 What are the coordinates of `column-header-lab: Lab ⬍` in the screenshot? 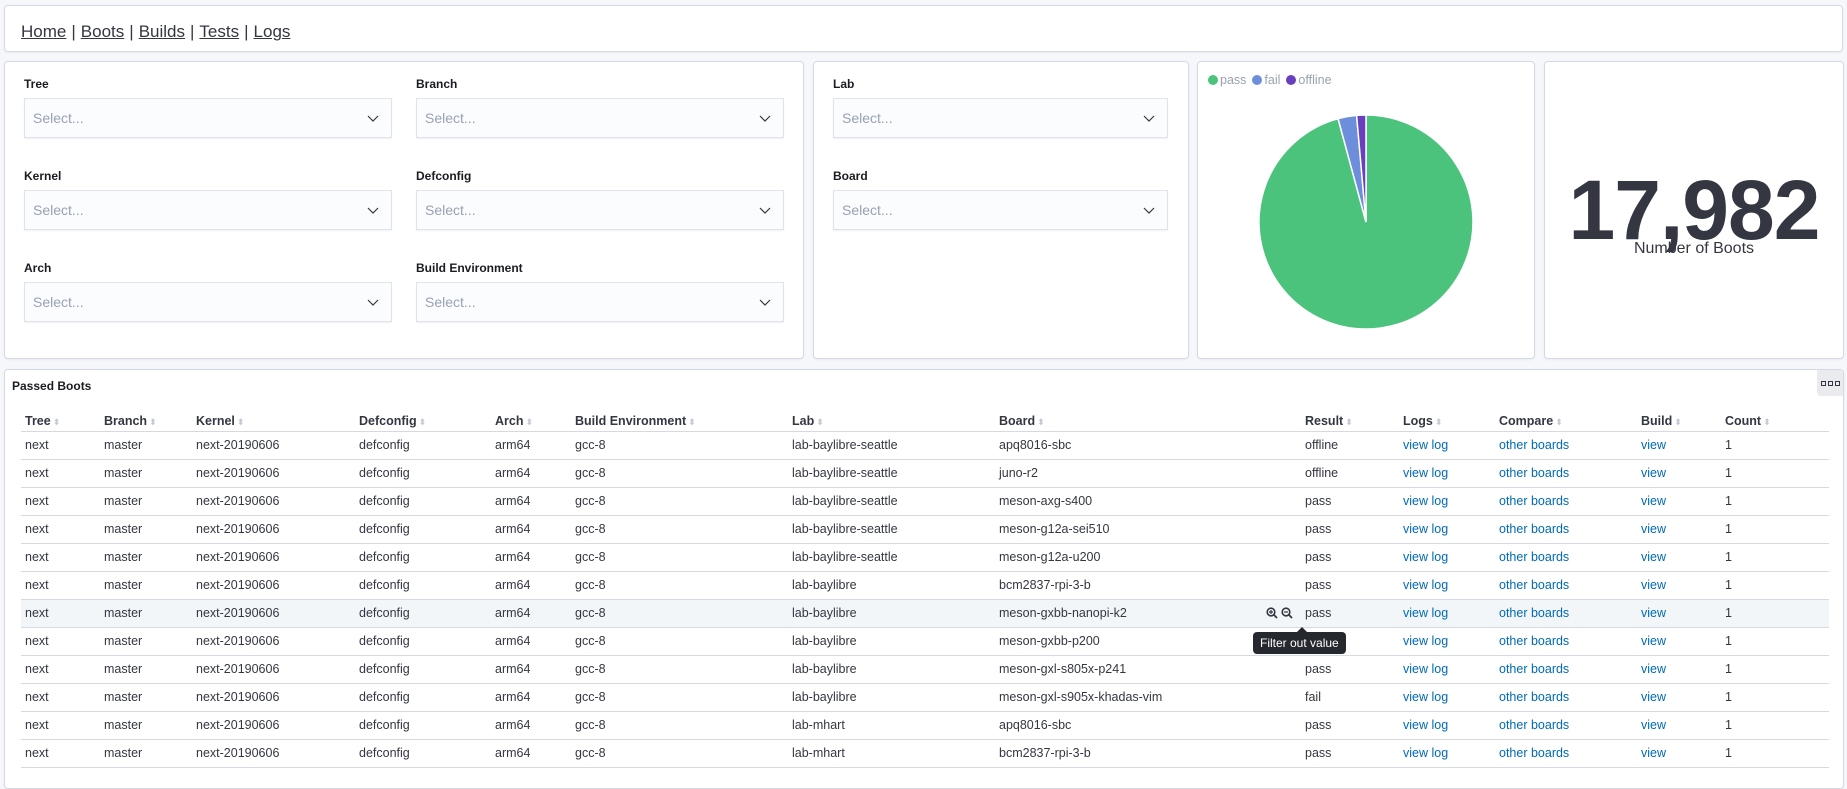 It's located at (891, 422).